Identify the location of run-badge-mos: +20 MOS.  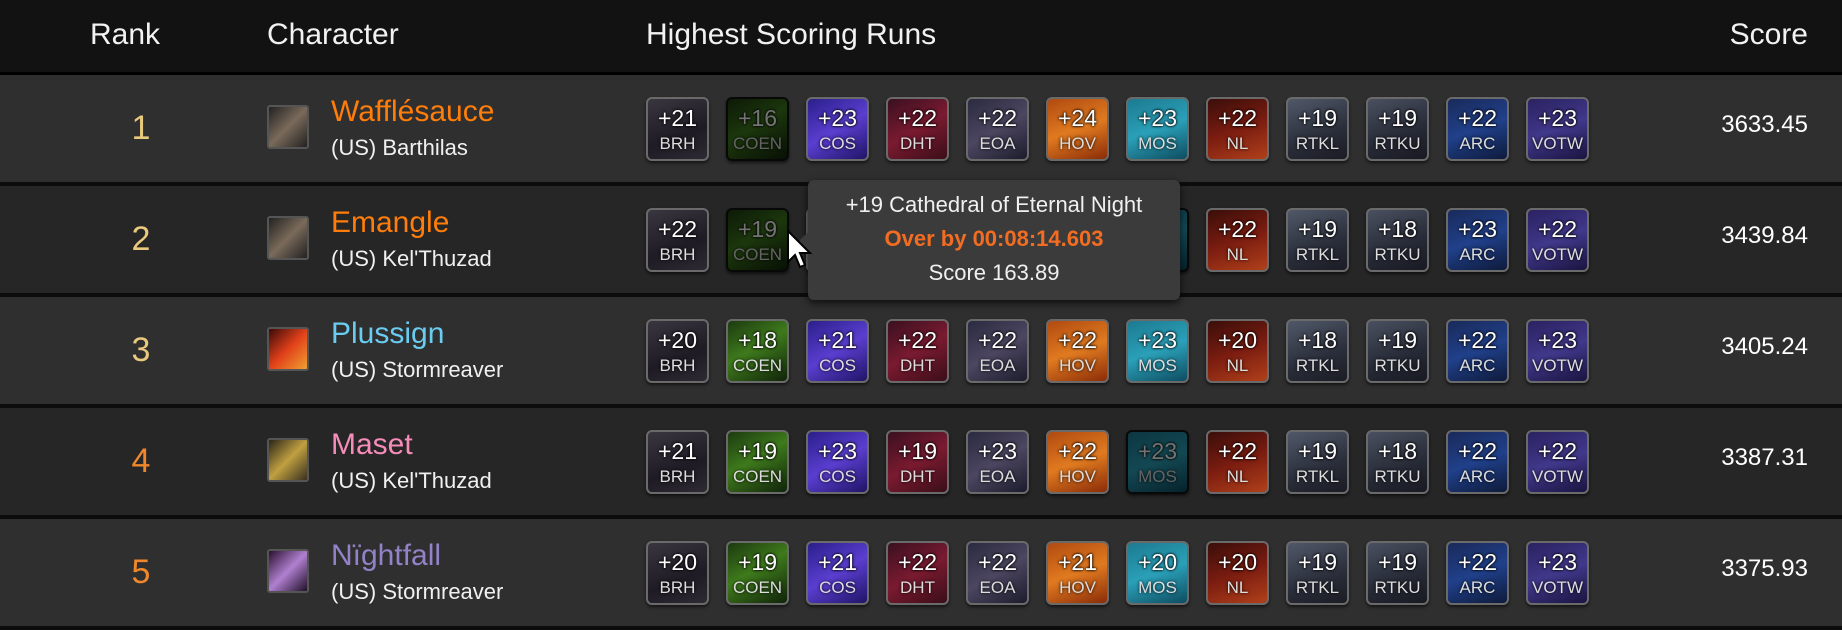
(1157, 573).